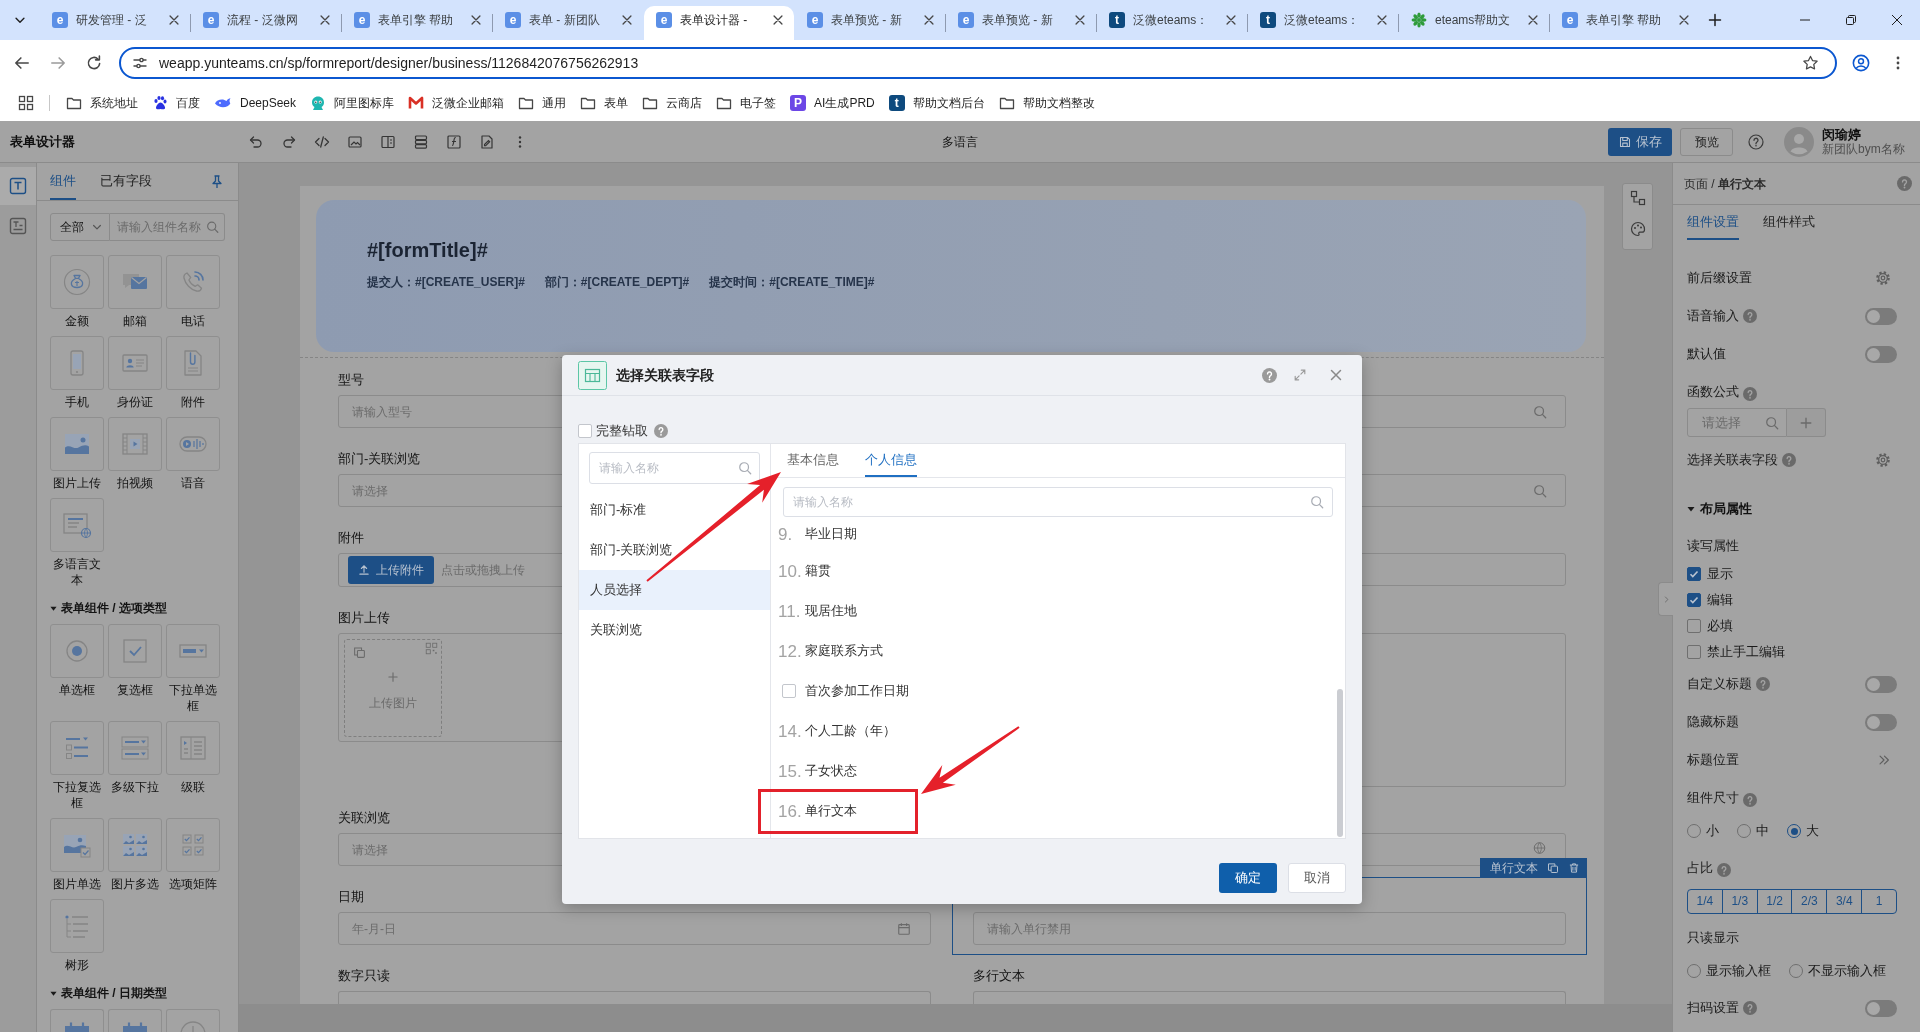 The width and height of the screenshot is (1920, 1032). Describe the element at coordinates (1300, 375) in the screenshot. I see `expand-icon` at that location.